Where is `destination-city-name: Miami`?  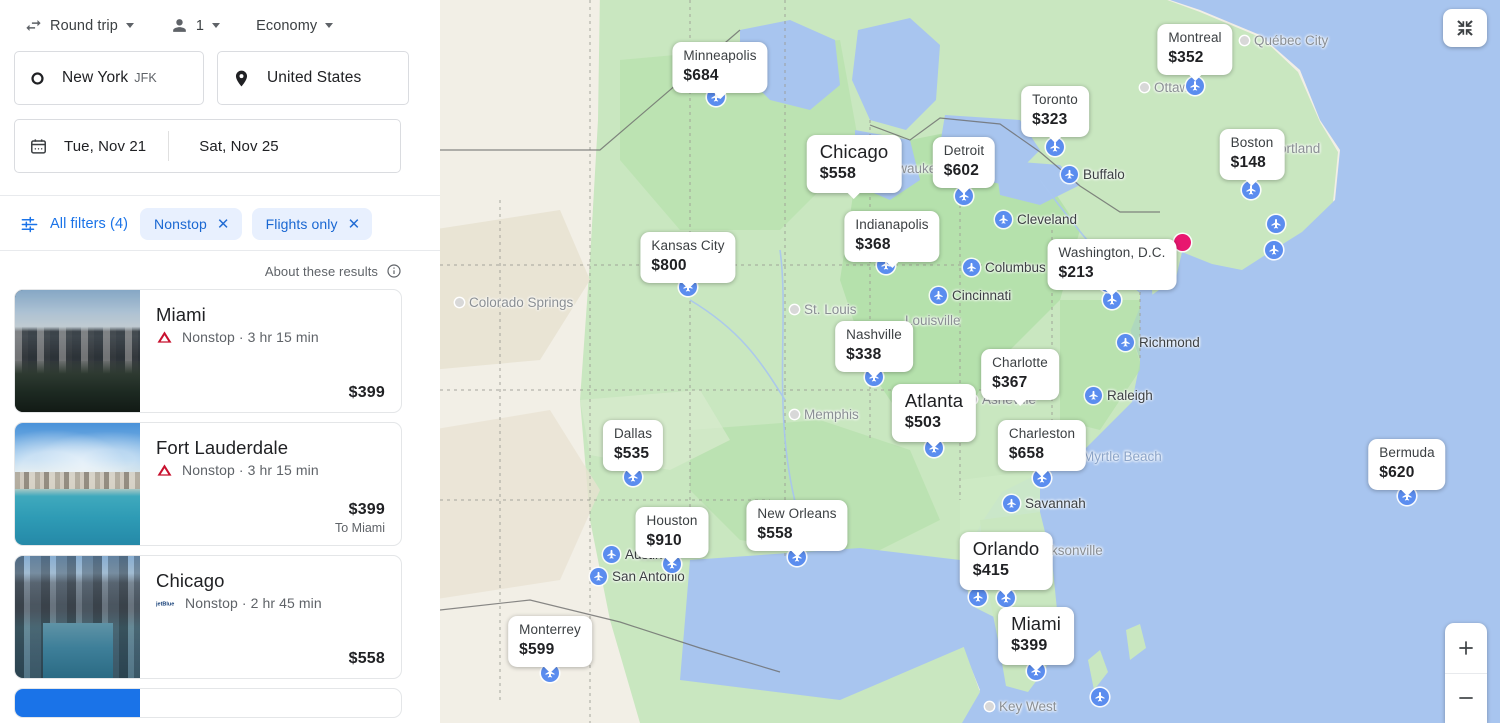
destination-city-name: Miami is located at coordinates (181, 314).